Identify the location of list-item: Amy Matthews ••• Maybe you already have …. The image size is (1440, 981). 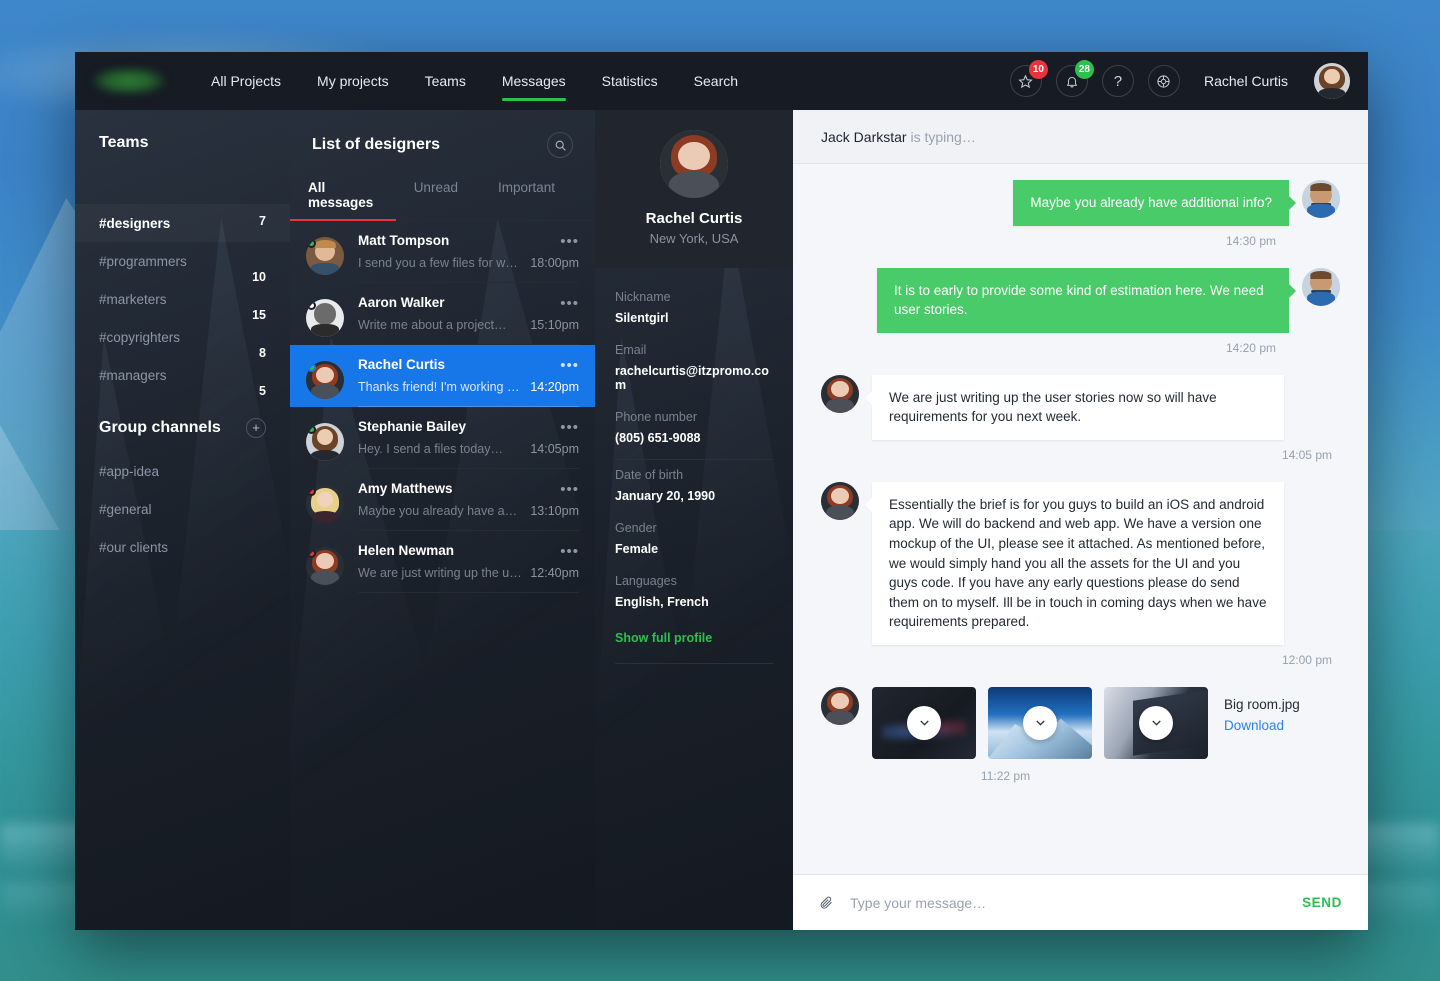
(442, 500).